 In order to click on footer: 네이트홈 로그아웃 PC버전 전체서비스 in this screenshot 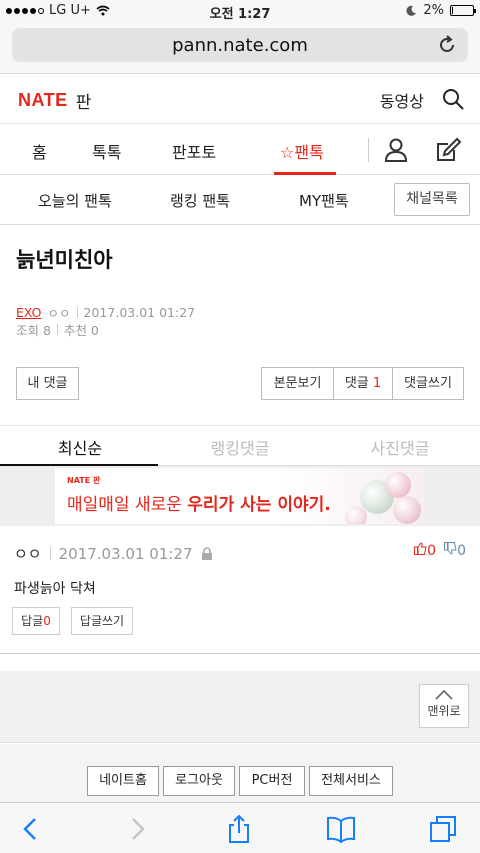, I will do `click(240, 773)`.